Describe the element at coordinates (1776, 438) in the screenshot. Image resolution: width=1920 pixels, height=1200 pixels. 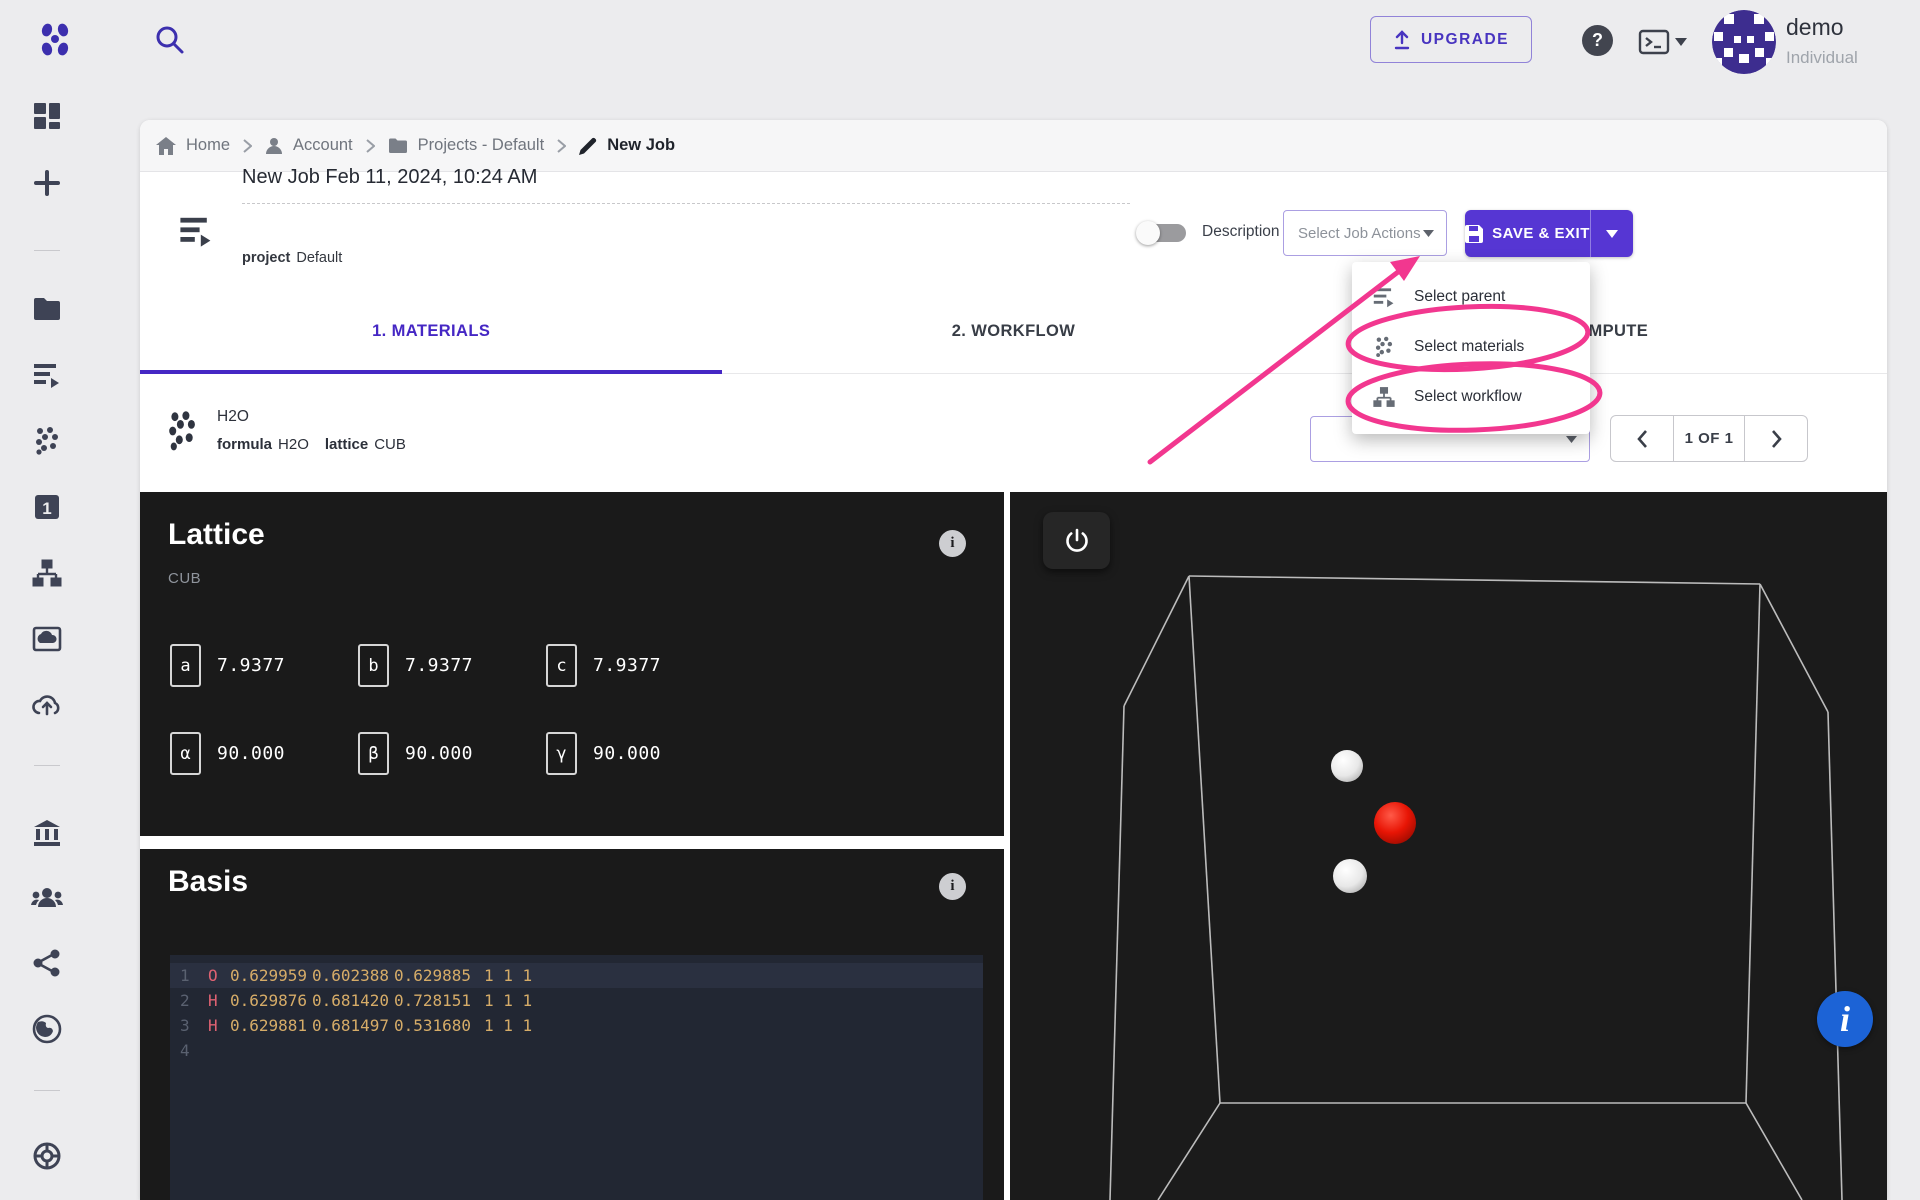
I see `next-page-button` at that location.